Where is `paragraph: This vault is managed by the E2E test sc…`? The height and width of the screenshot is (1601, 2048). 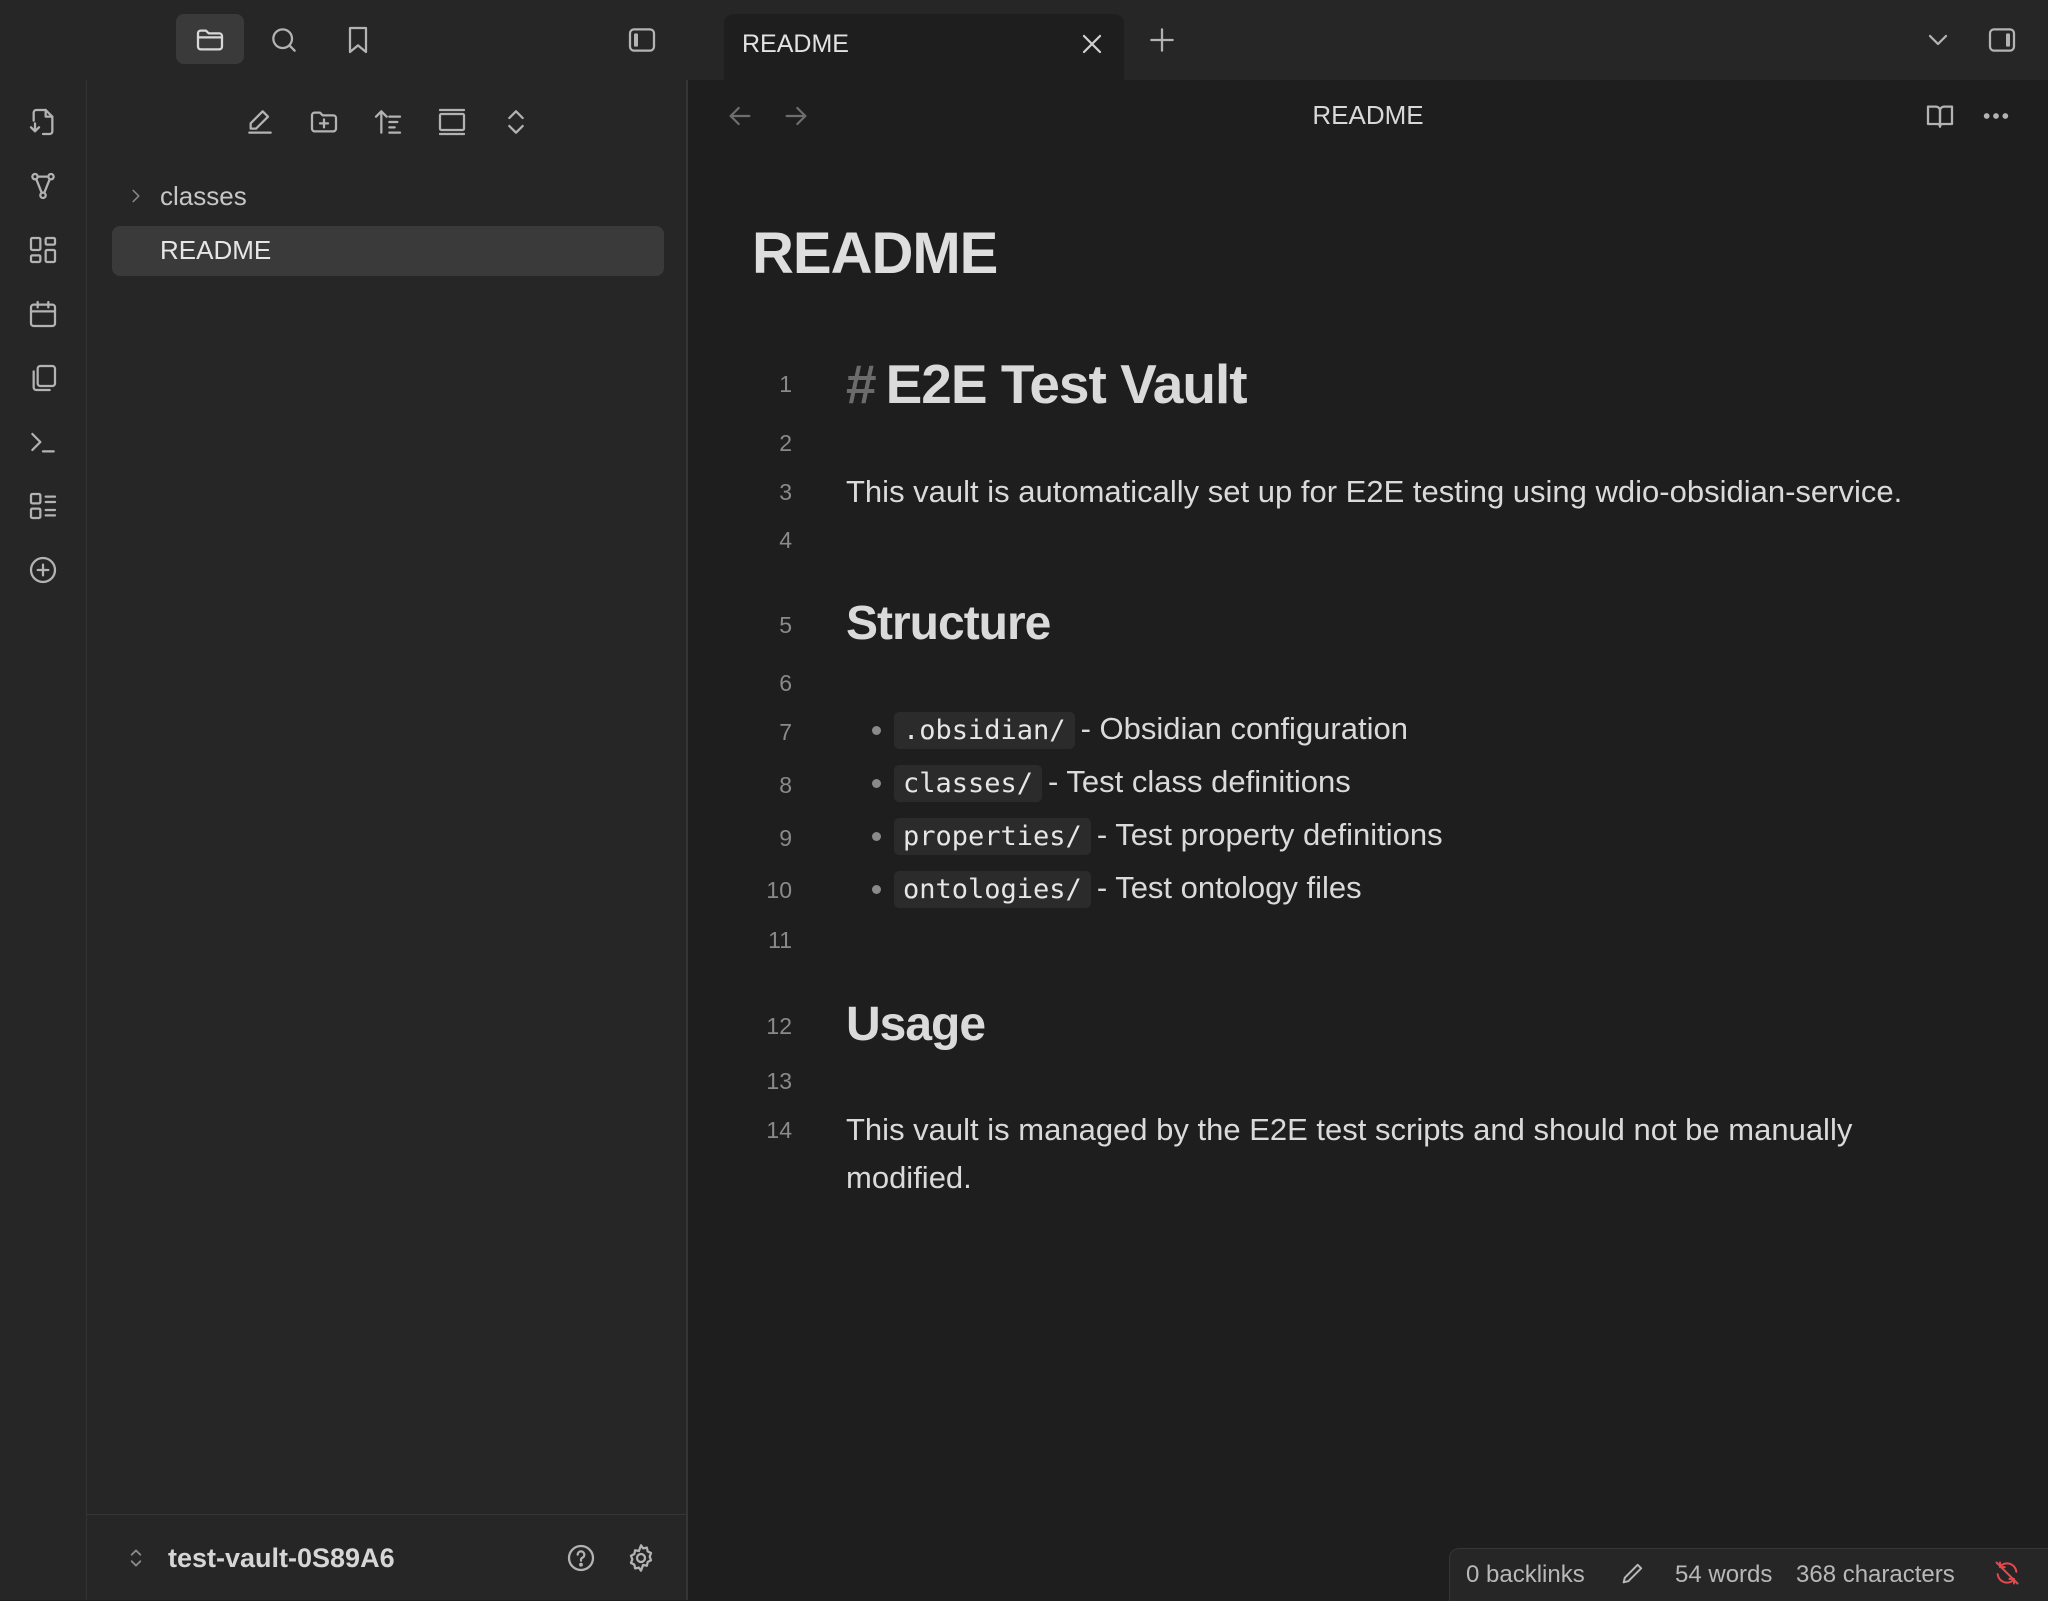 paragraph: This vault is managed by the E2E test sc… is located at coordinates (1349, 1130).